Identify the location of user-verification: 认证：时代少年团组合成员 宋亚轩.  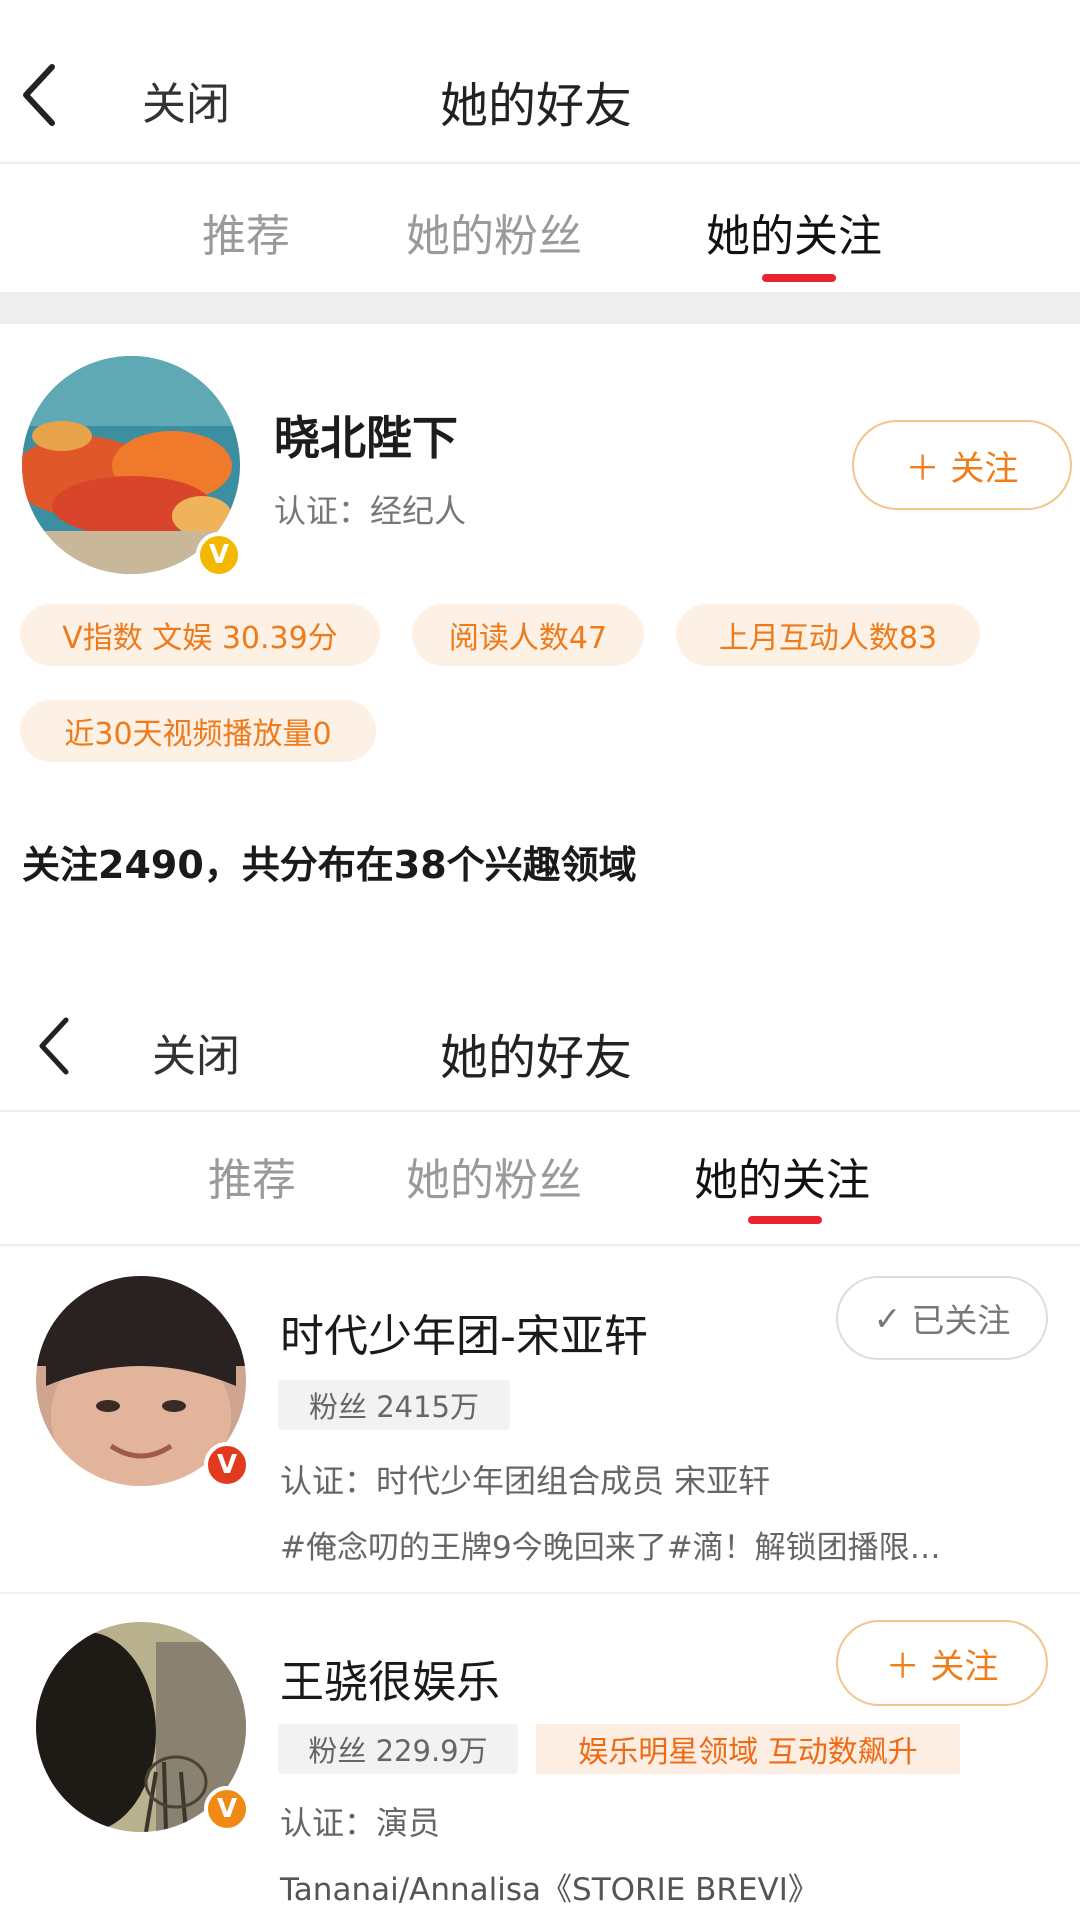
(525, 1481).